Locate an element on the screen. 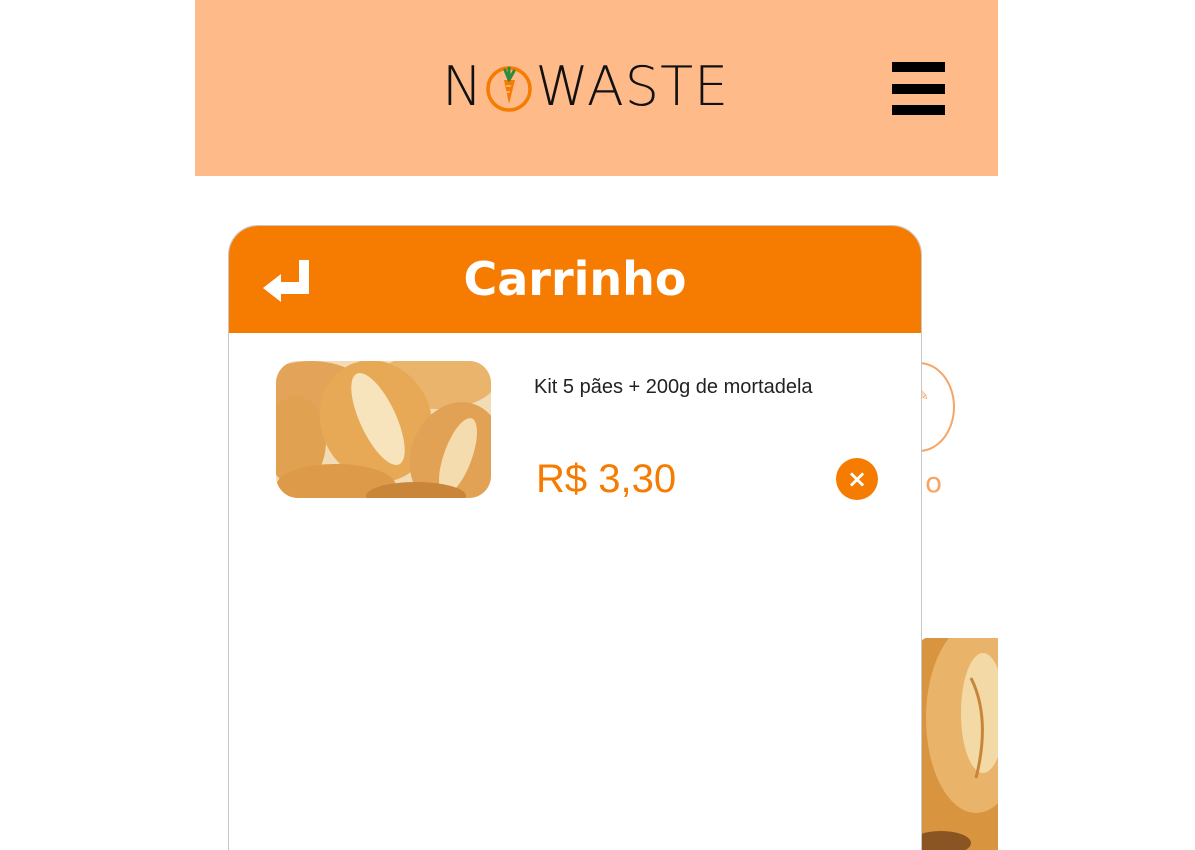 The height and width of the screenshot is (850, 1195). close-icon: × is located at coordinates (857, 479).